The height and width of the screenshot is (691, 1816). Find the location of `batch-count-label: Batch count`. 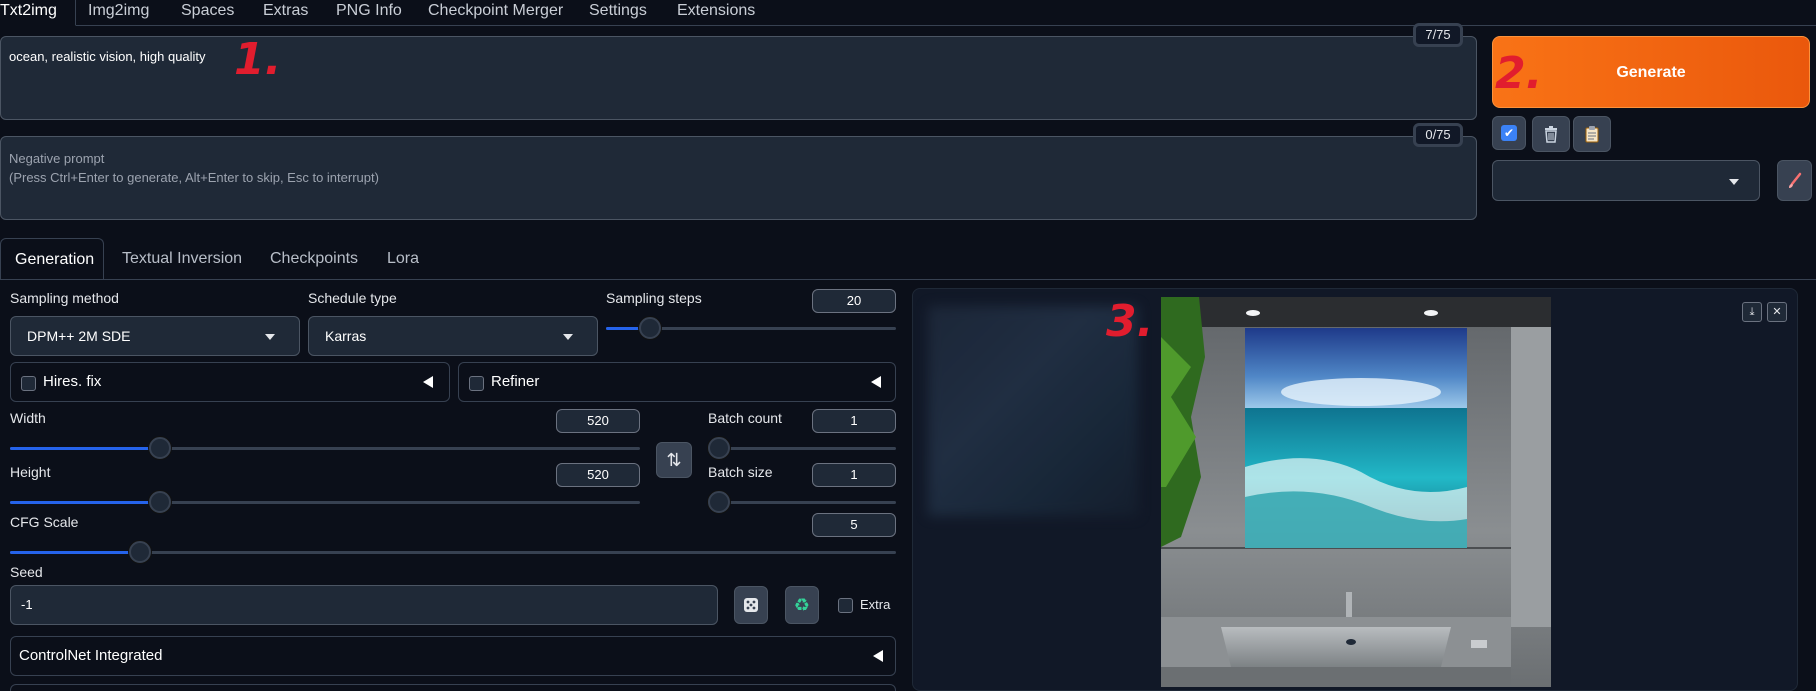

batch-count-label: Batch count is located at coordinates (745, 418).